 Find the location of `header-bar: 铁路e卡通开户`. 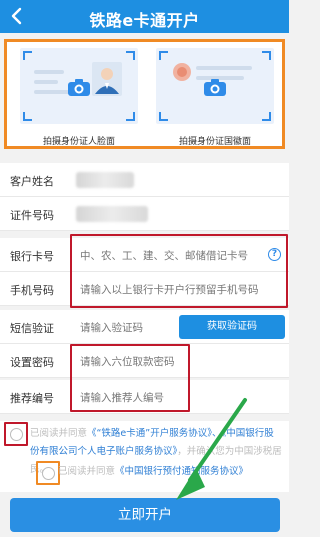

header-bar: 铁路e卡通开户 is located at coordinates (144, 16).